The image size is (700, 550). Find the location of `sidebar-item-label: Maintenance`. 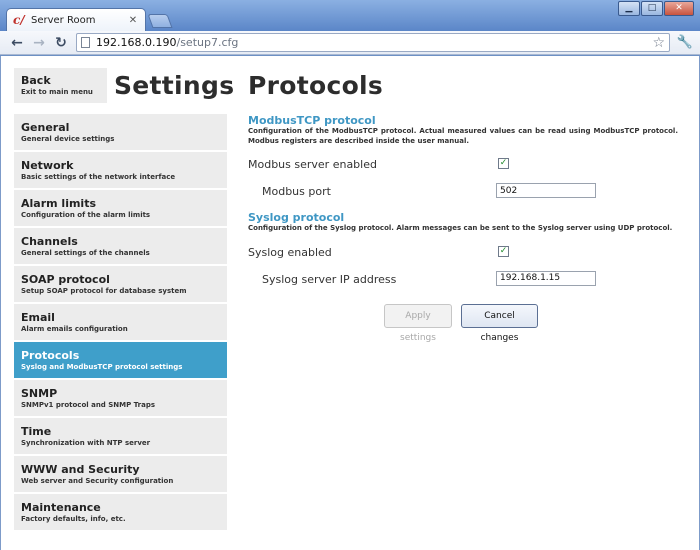

sidebar-item-label: Maintenance is located at coordinates (61, 507).